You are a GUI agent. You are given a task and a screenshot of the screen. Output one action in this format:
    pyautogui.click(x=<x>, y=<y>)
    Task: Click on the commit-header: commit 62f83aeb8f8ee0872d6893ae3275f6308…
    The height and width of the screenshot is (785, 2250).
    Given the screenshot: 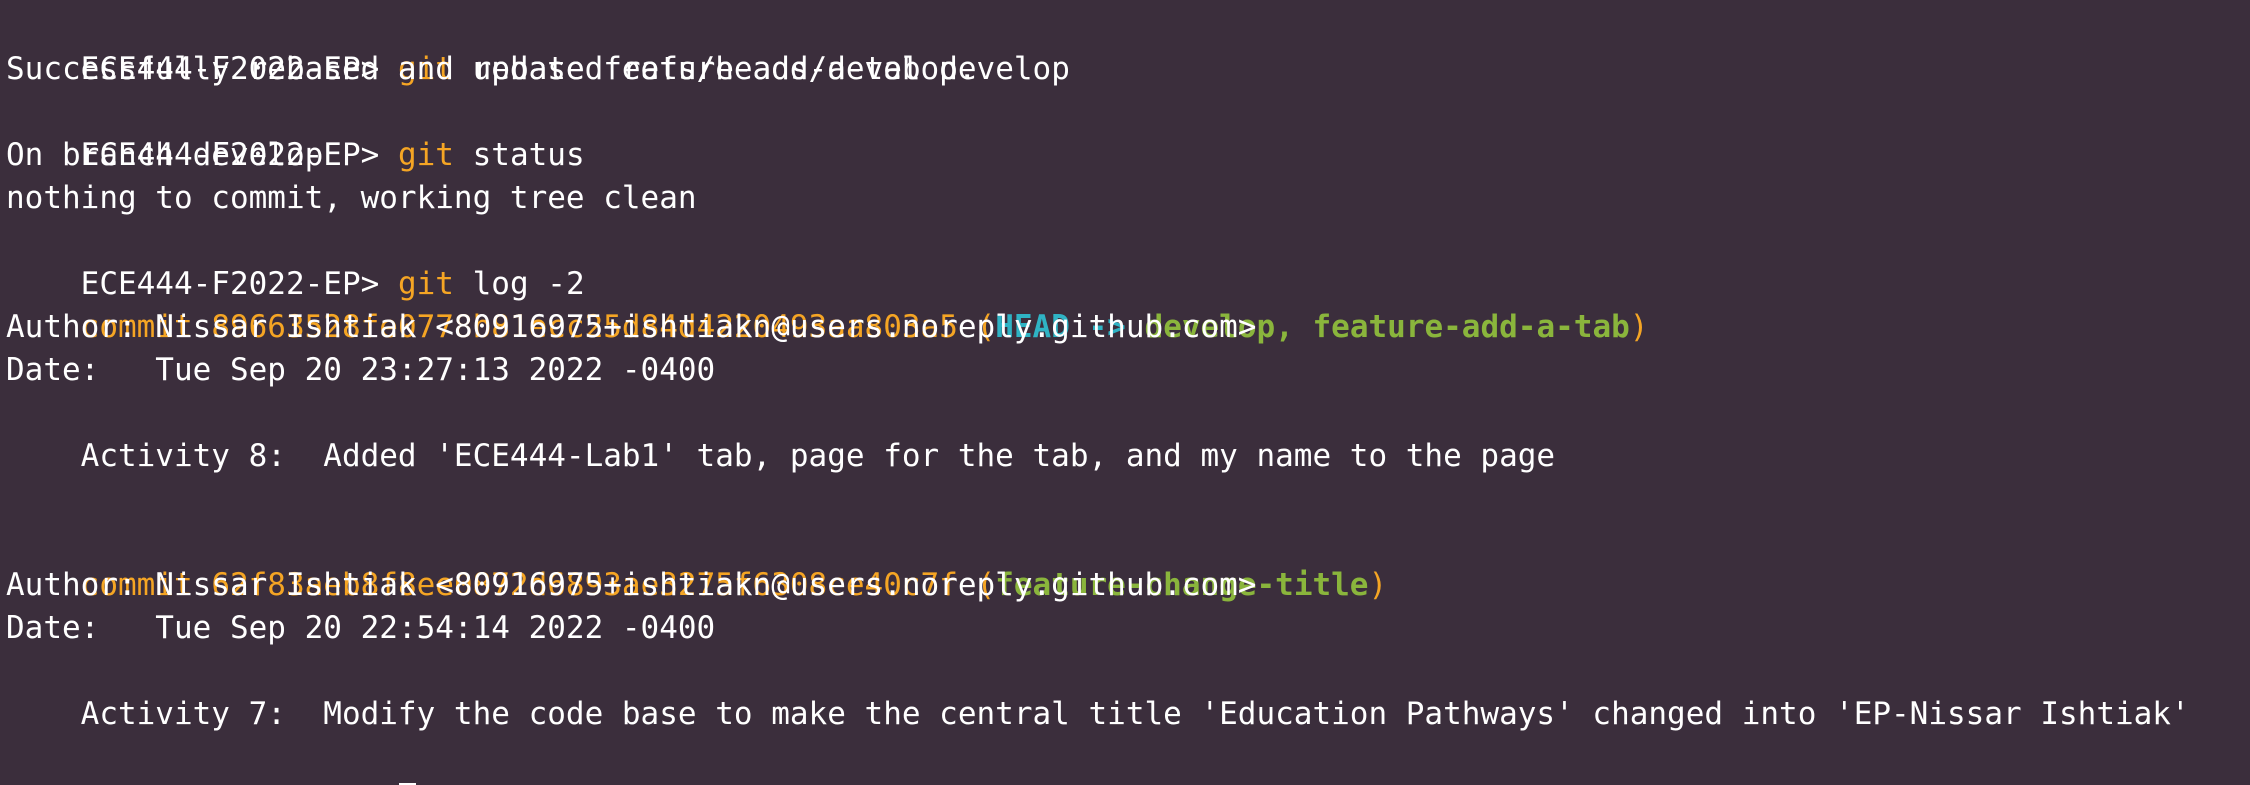 What is the action you would take?
    pyautogui.click(x=697, y=562)
    